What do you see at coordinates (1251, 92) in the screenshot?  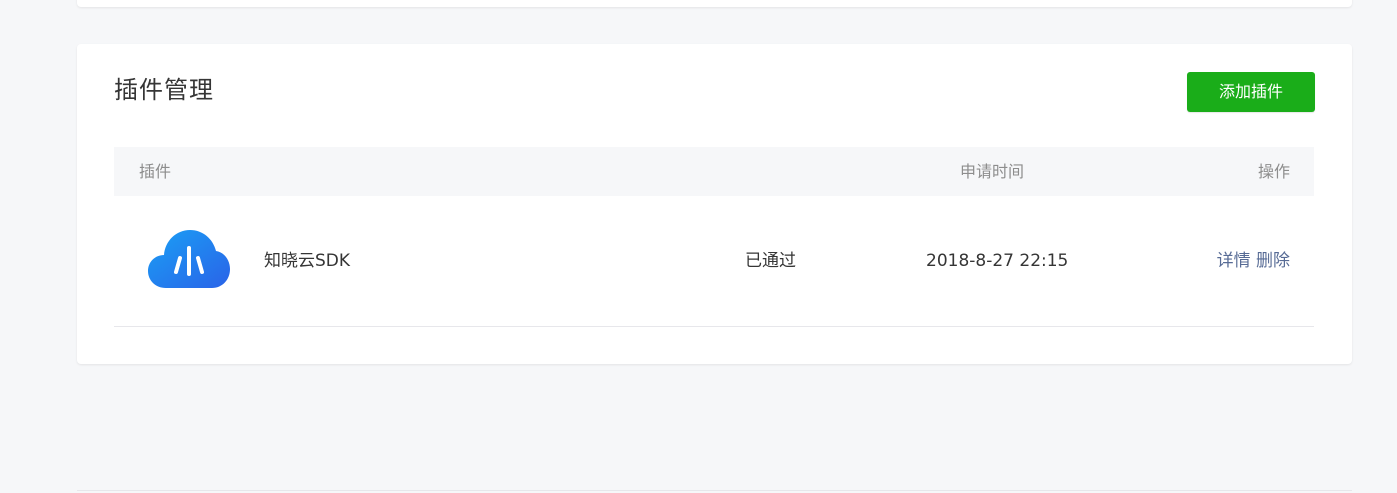 I see `add-plugin-button: 添加插件` at bounding box center [1251, 92].